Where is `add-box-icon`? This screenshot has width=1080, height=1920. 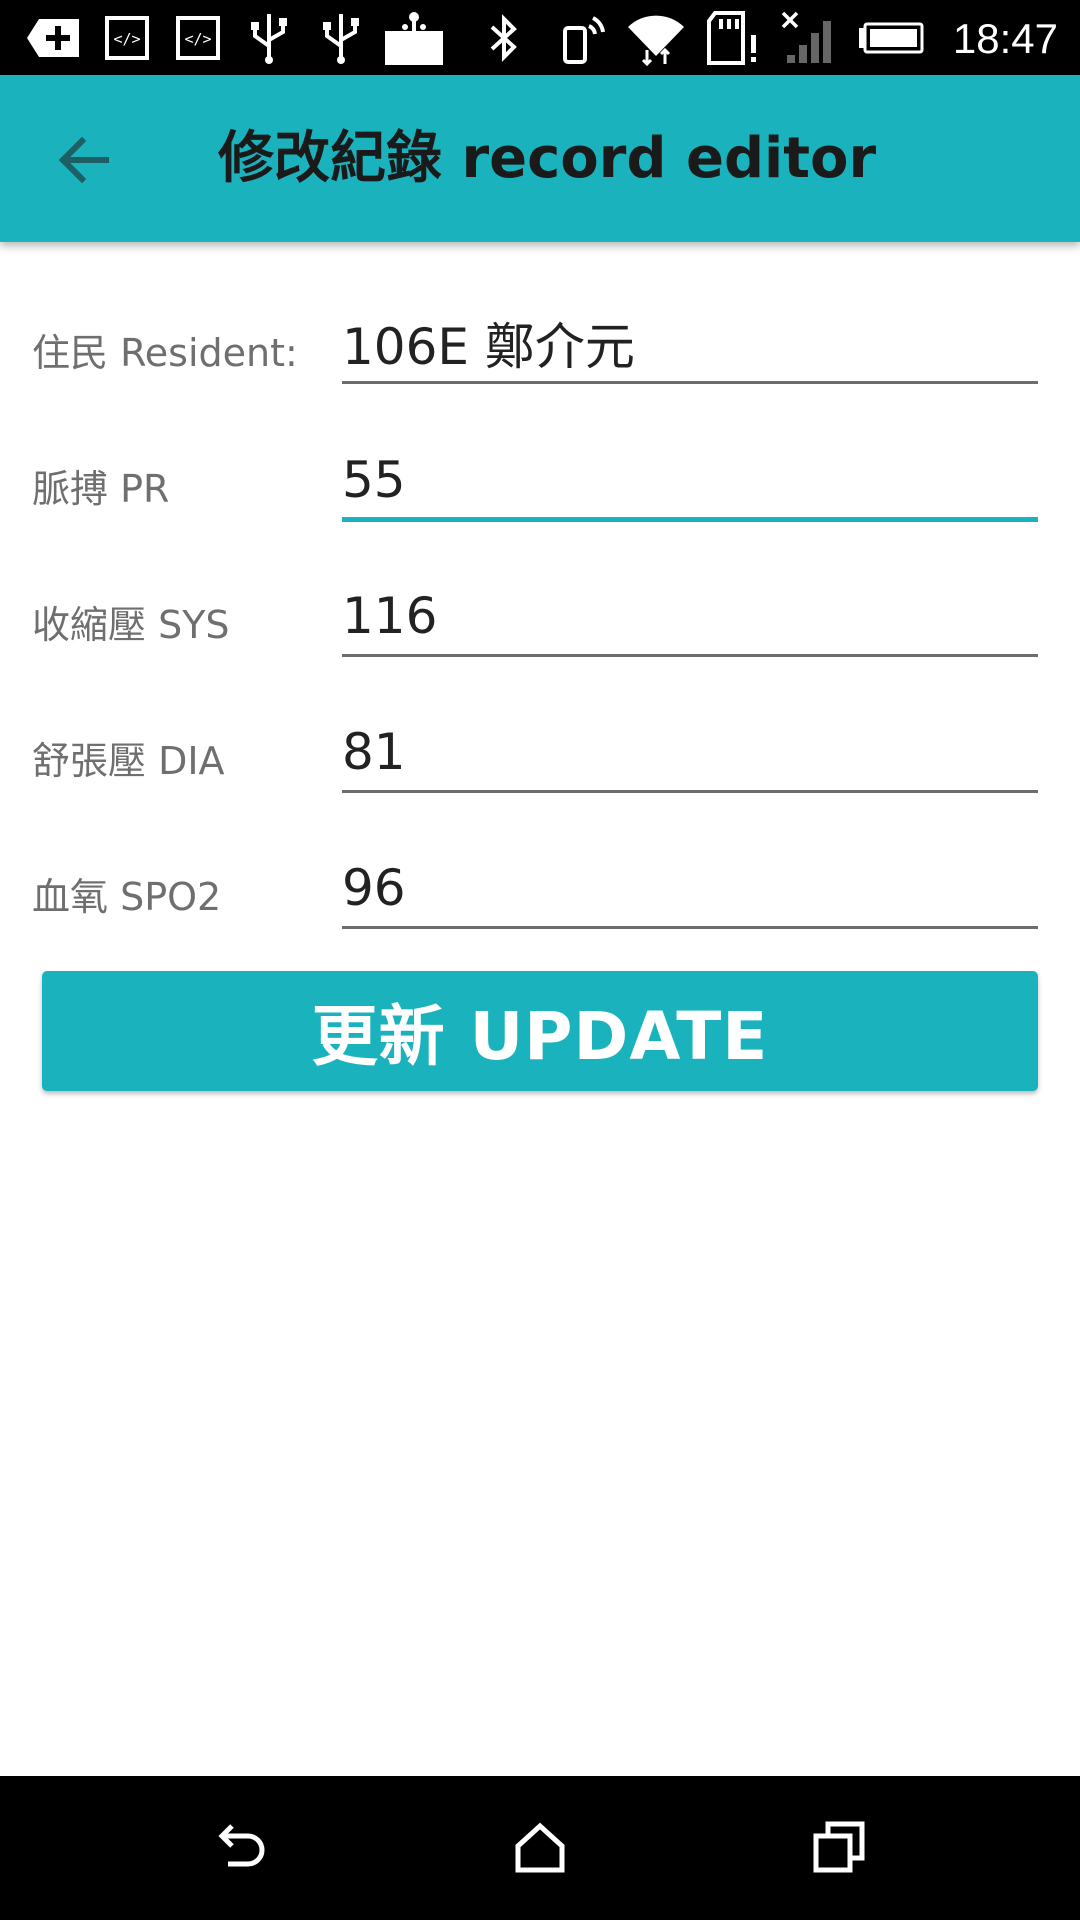
add-box-icon is located at coordinates (53, 38).